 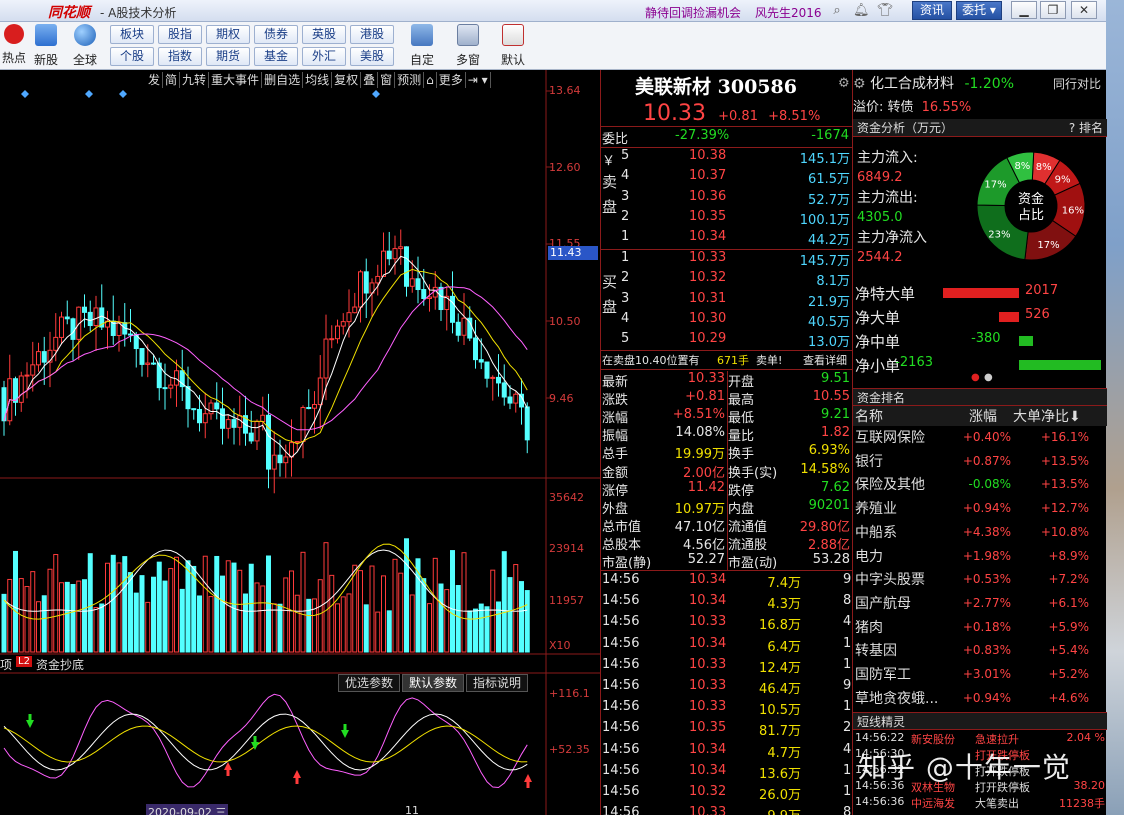 I want to click on promo-link-1: 静待回调捡漏机会, so click(x=693, y=12).